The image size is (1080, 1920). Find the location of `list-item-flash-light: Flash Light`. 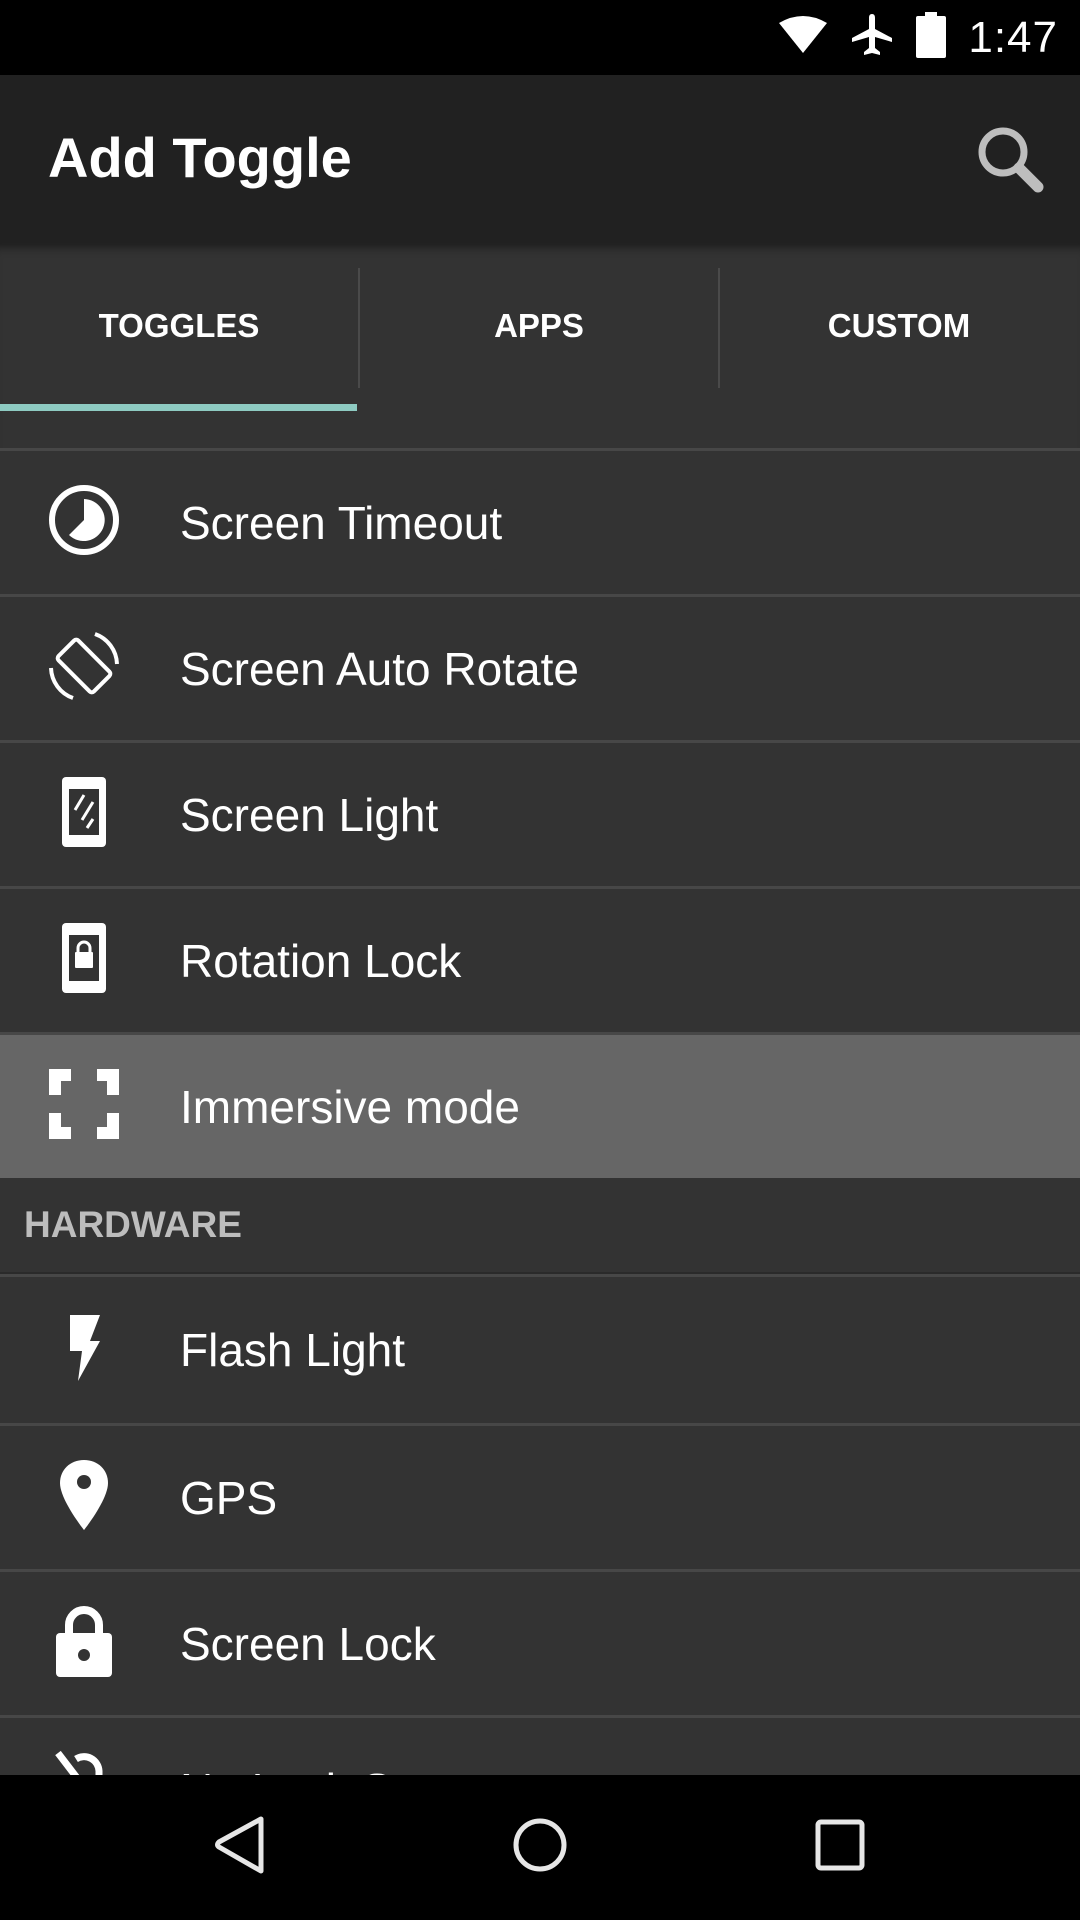

list-item-flash-light: Flash Light is located at coordinates (540, 1350).